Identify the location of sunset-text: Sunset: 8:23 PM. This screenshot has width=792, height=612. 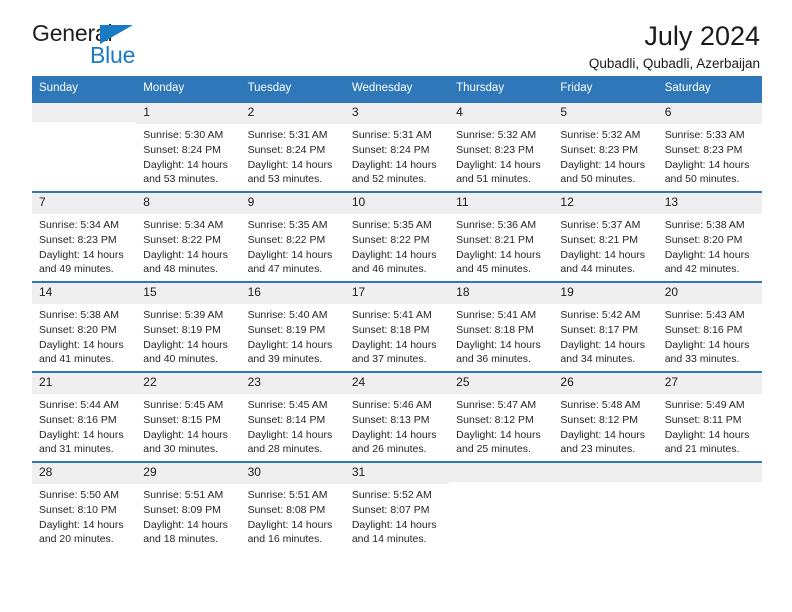
(78, 239).